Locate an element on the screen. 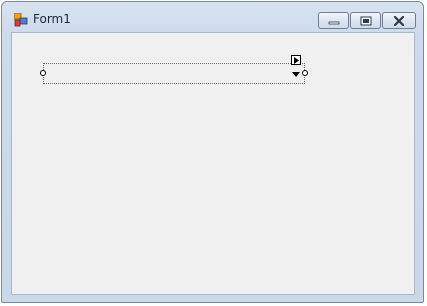  minimize-button is located at coordinates (333, 20).